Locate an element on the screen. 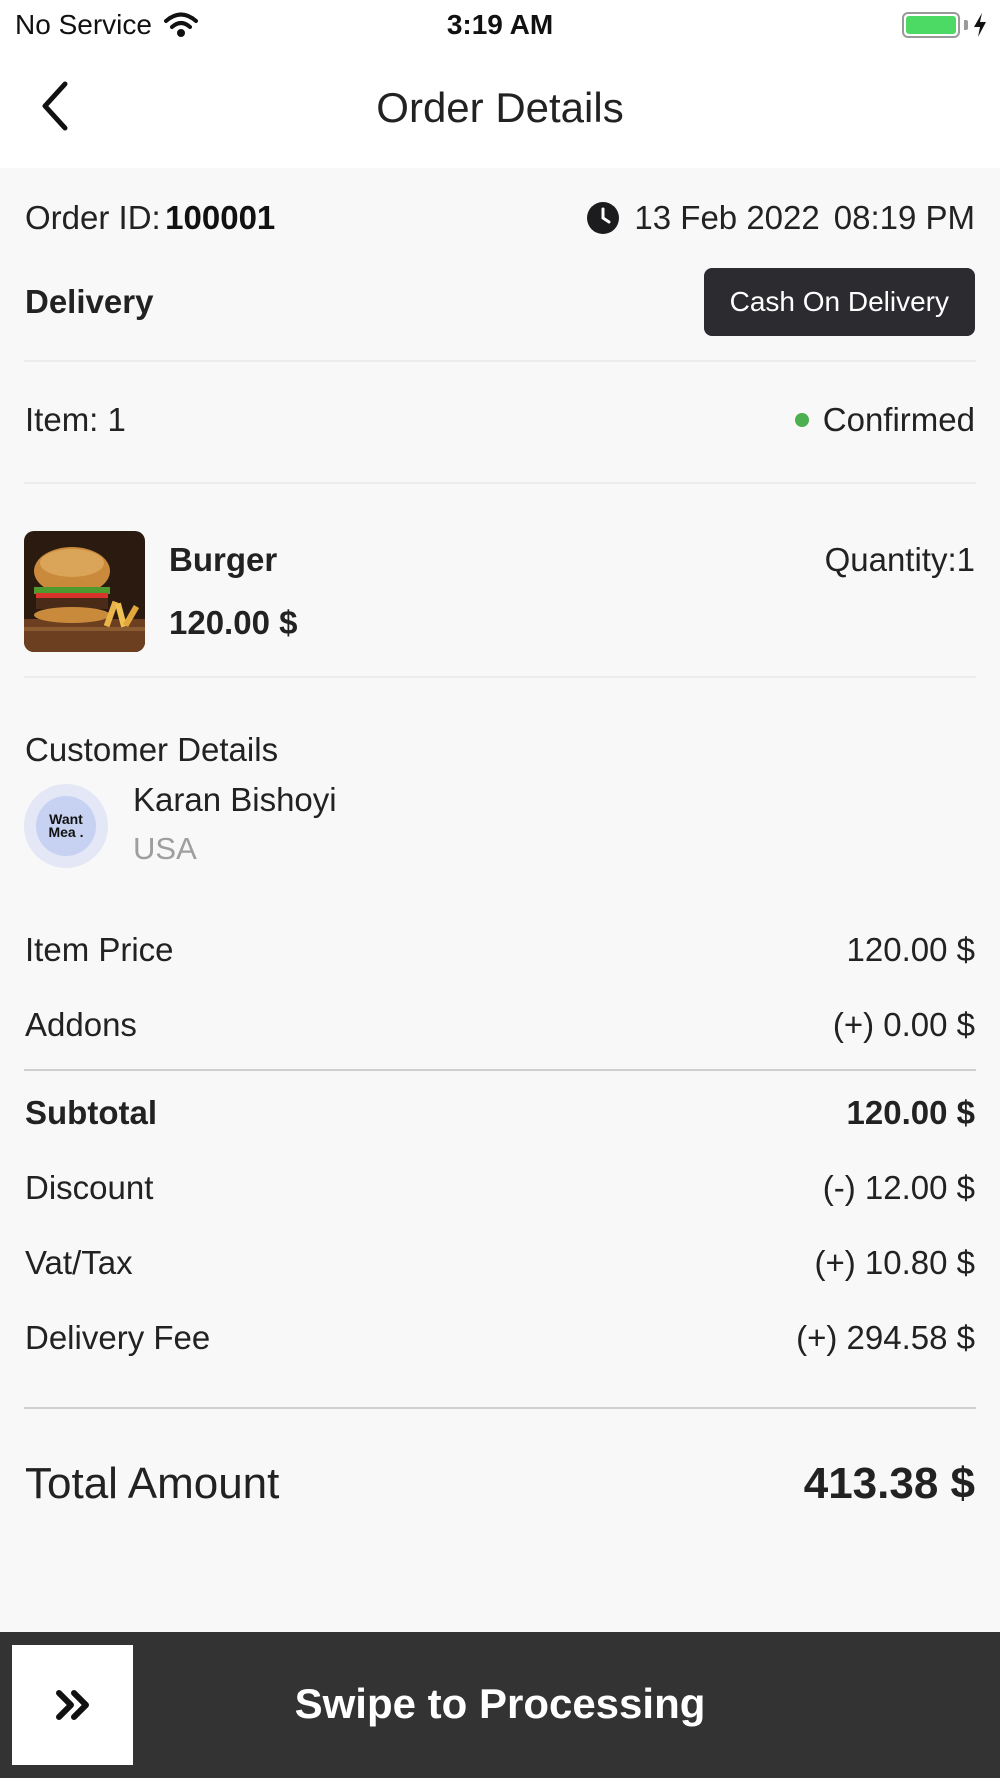 Image resolution: width=1000 pixels, height=1778 pixels. item-price-value: 120.00 $ is located at coordinates (910, 949).